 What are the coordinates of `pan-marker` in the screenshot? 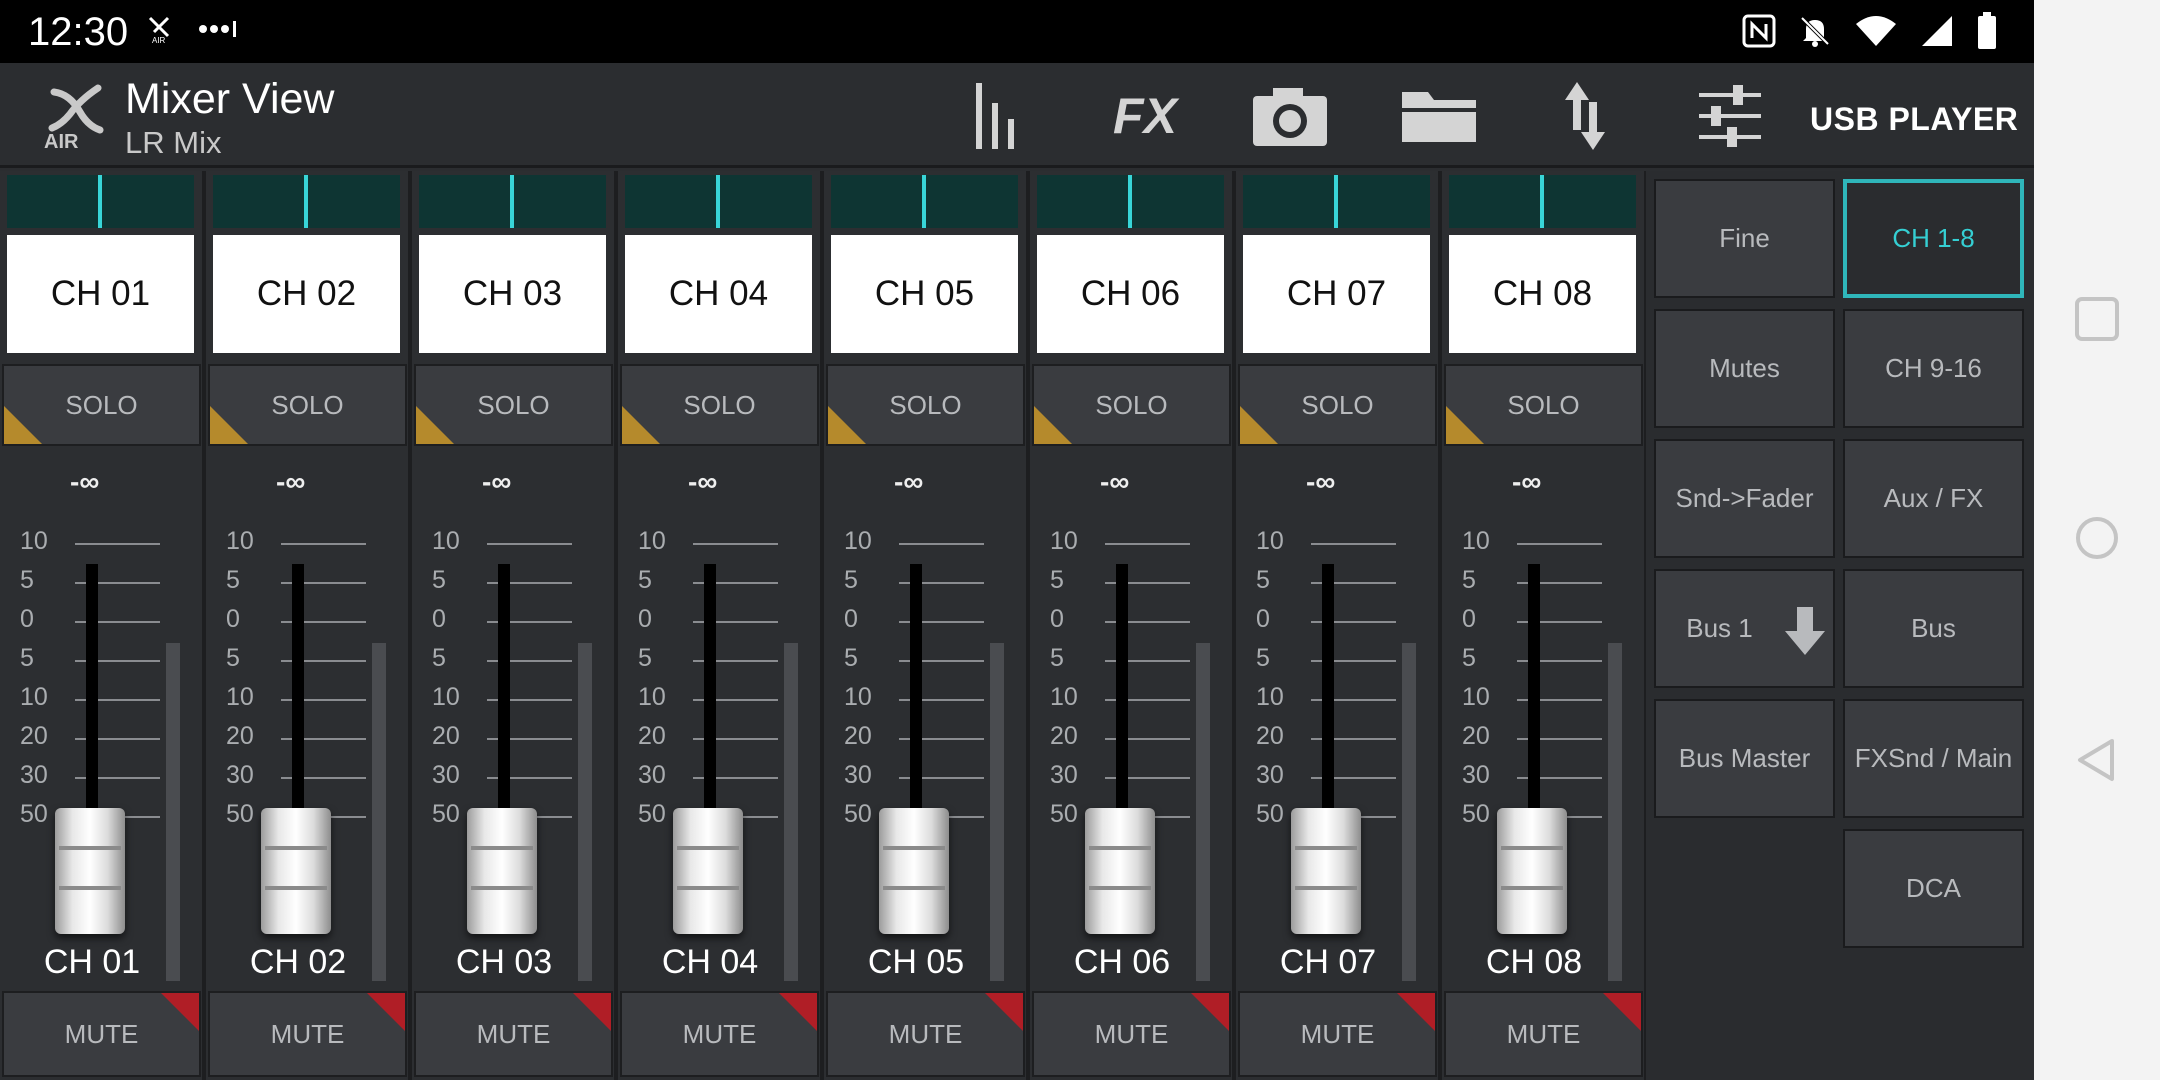 It's located at (718, 201).